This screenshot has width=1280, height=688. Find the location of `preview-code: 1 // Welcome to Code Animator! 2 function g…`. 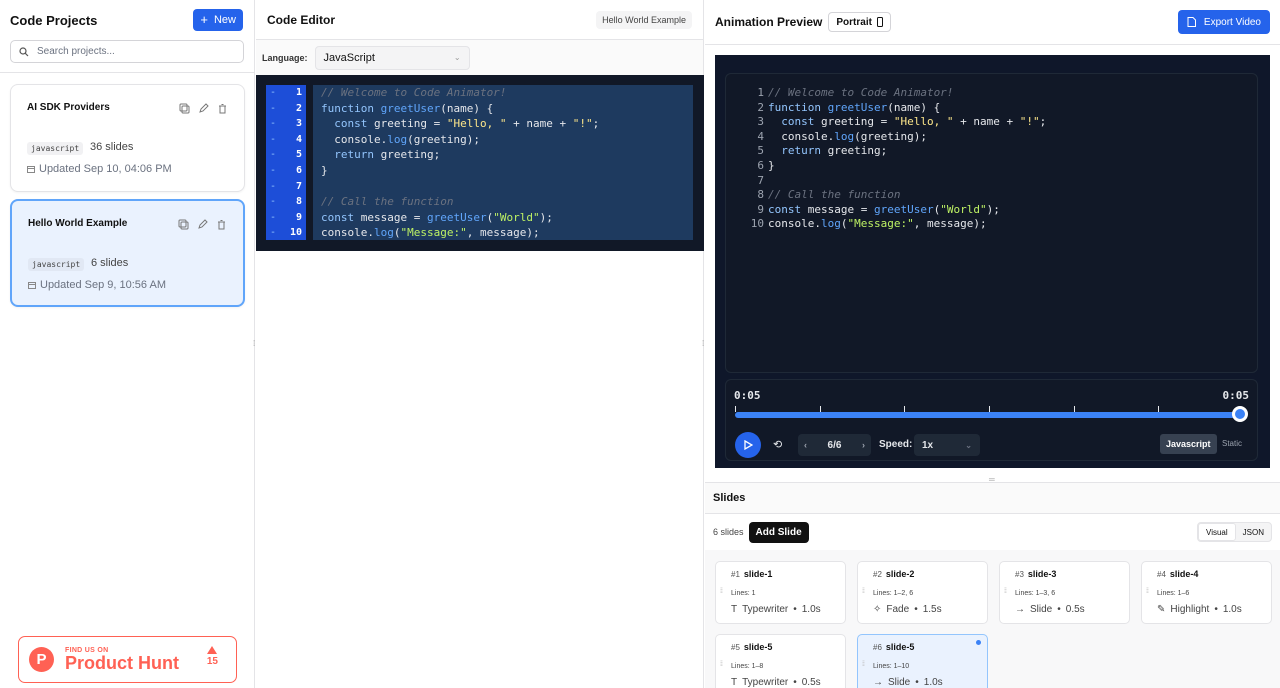

preview-code: 1 // Welcome to Code Animator! 2 function g… is located at coordinates (897, 159).